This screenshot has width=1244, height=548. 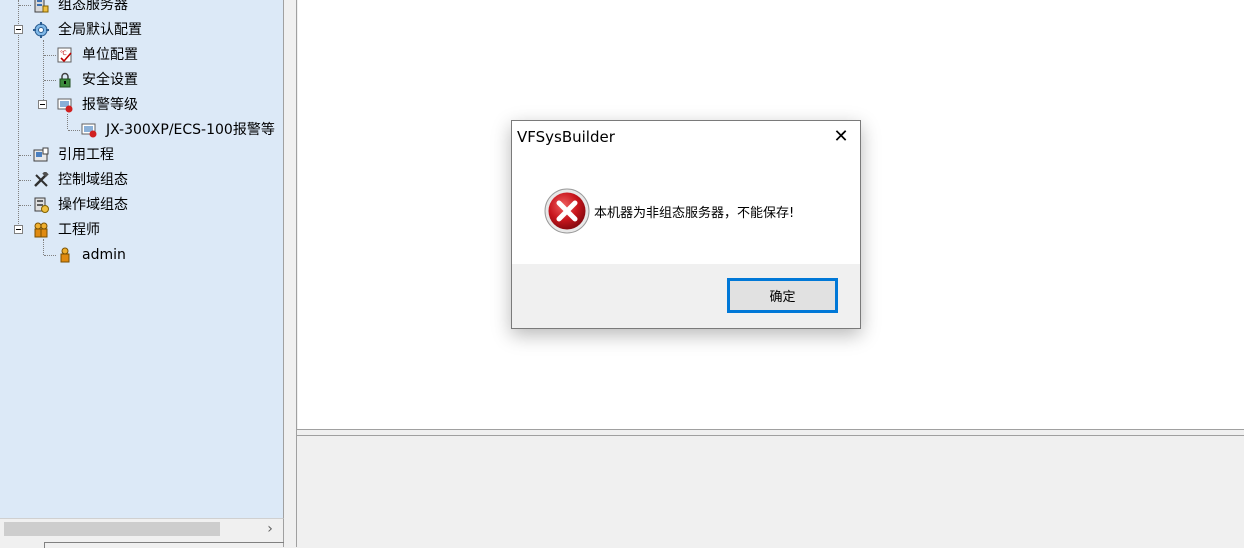 What do you see at coordinates (79, 230) in the screenshot?
I see `tree-item-label: 工程师` at bounding box center [79, 230].